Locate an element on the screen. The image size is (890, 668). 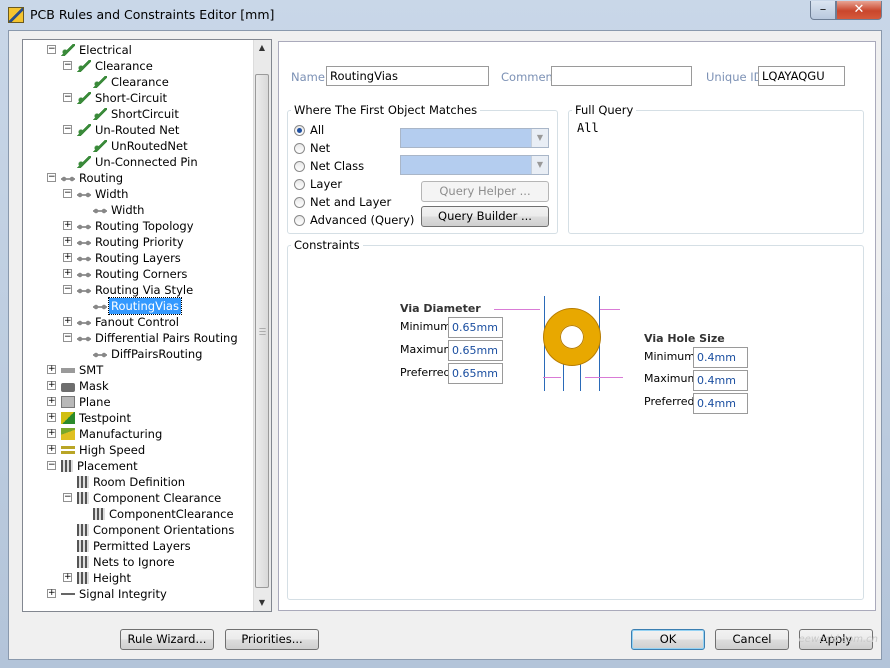
tree-node: UnRoutedNet is located at coordinates (141, 146).